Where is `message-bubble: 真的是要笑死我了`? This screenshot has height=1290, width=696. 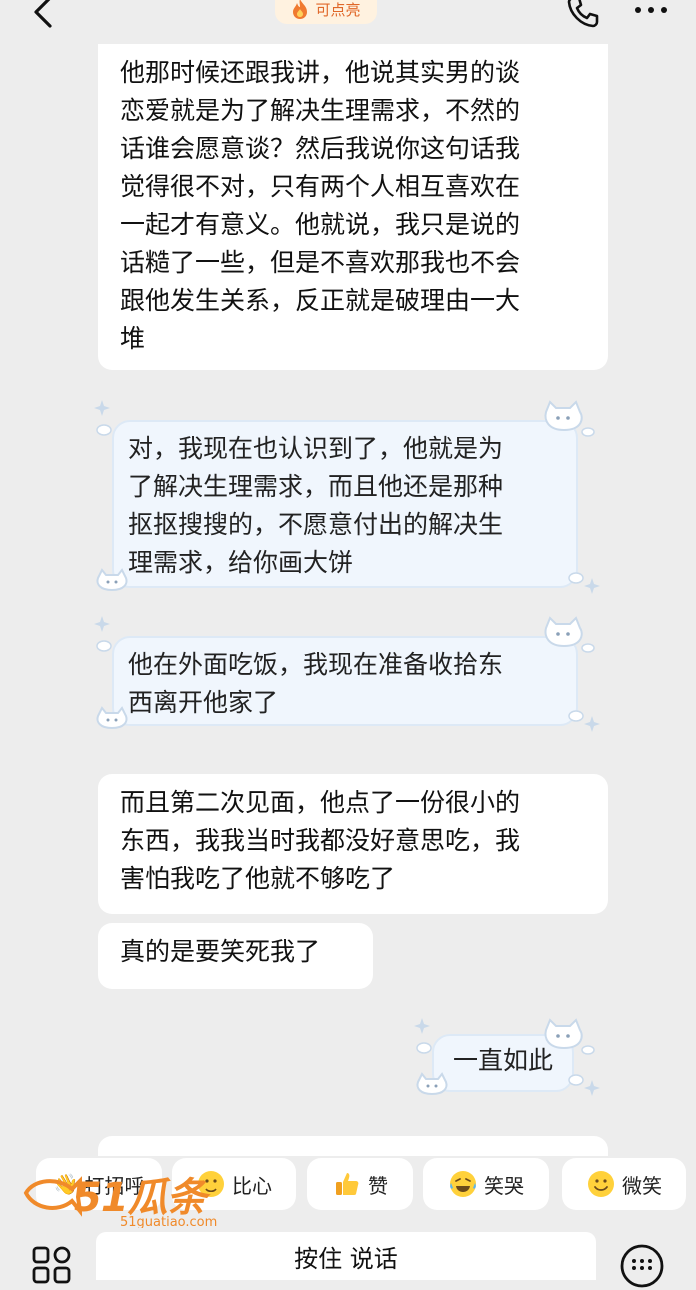
message-bubble: 真的是要笑死我了 is located at coordinates (235, 956).